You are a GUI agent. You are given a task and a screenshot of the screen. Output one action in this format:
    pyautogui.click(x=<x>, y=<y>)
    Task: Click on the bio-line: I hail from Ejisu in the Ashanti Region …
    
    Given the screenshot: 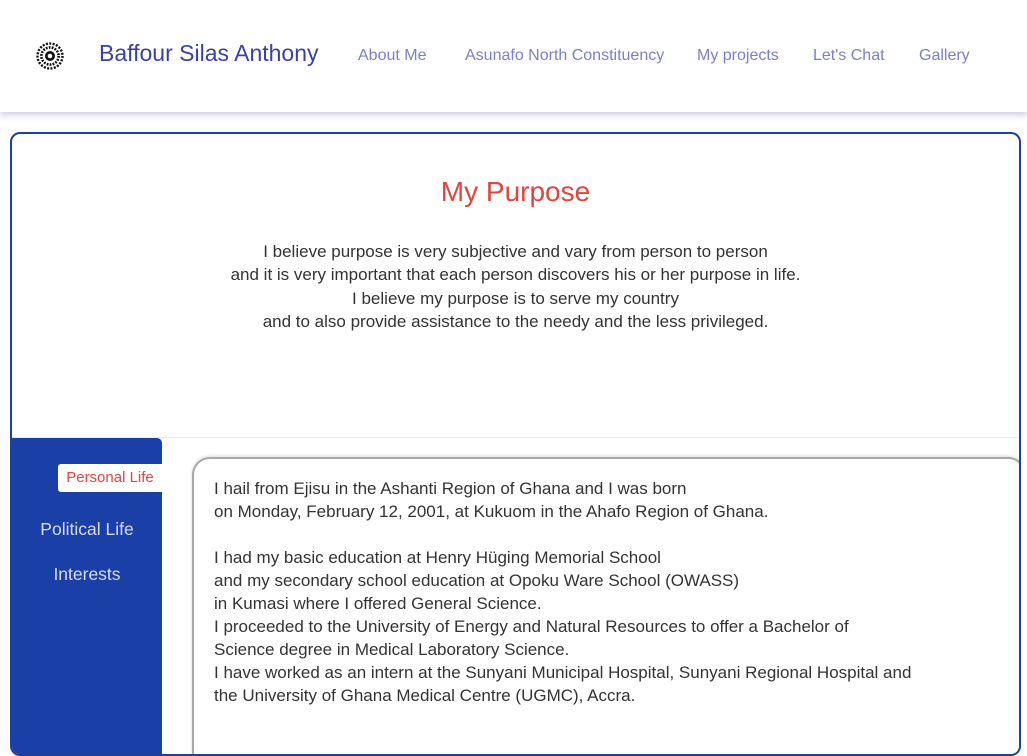 What is the action you would take?
    pyautogui.click(x=450, y=488)
    